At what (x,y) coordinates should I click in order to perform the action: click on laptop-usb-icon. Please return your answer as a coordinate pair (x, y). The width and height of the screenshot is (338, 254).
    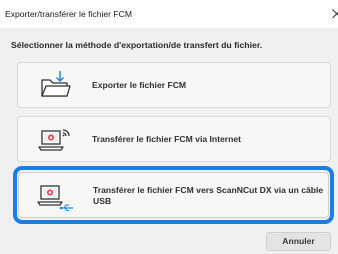
    Looking at the image, I should click on (55, 198).